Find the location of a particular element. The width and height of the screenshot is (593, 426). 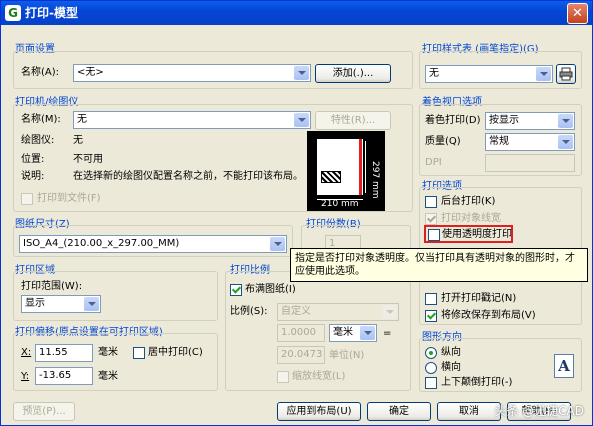

offset-x-unit: 毫米 is located at coordinates (108, 352).